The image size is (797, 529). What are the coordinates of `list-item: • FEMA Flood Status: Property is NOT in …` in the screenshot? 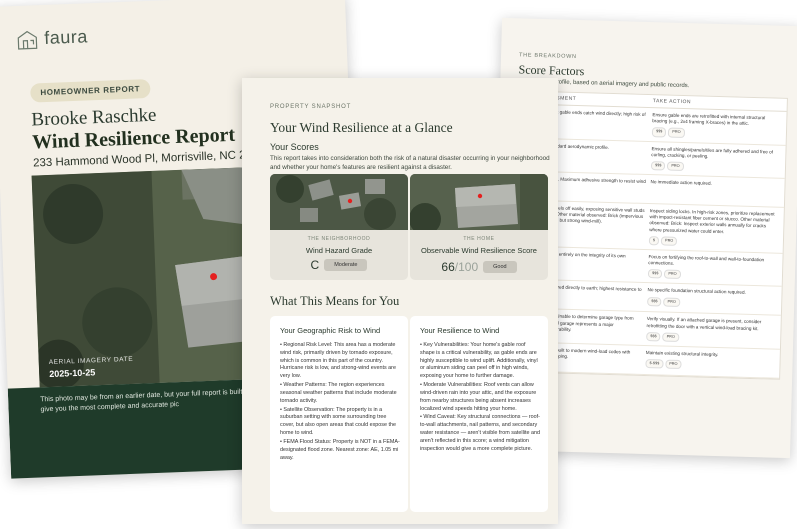 It's located at (340, 449).